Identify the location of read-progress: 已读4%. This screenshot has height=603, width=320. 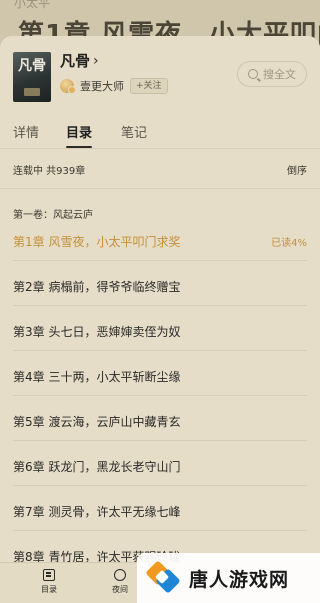
(289, 243).